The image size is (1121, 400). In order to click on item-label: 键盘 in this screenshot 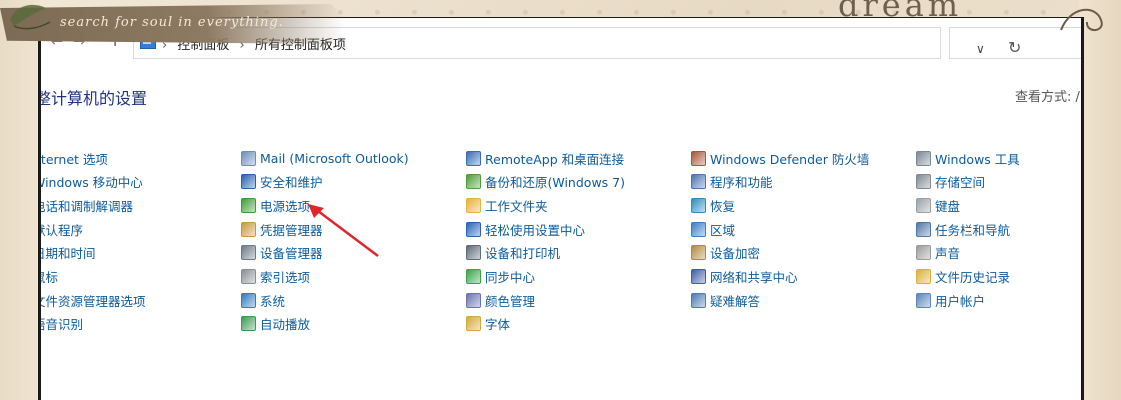, I will do `click(948, 206)`.